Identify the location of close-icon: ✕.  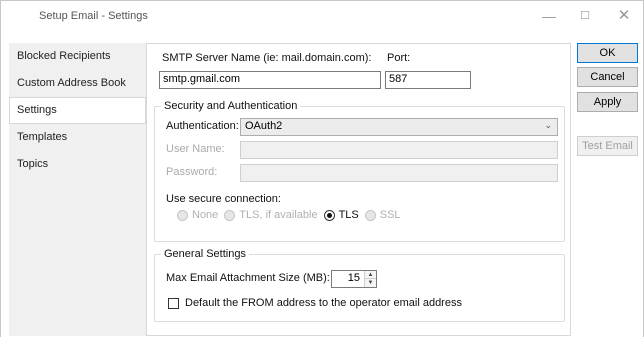
(624, 16).